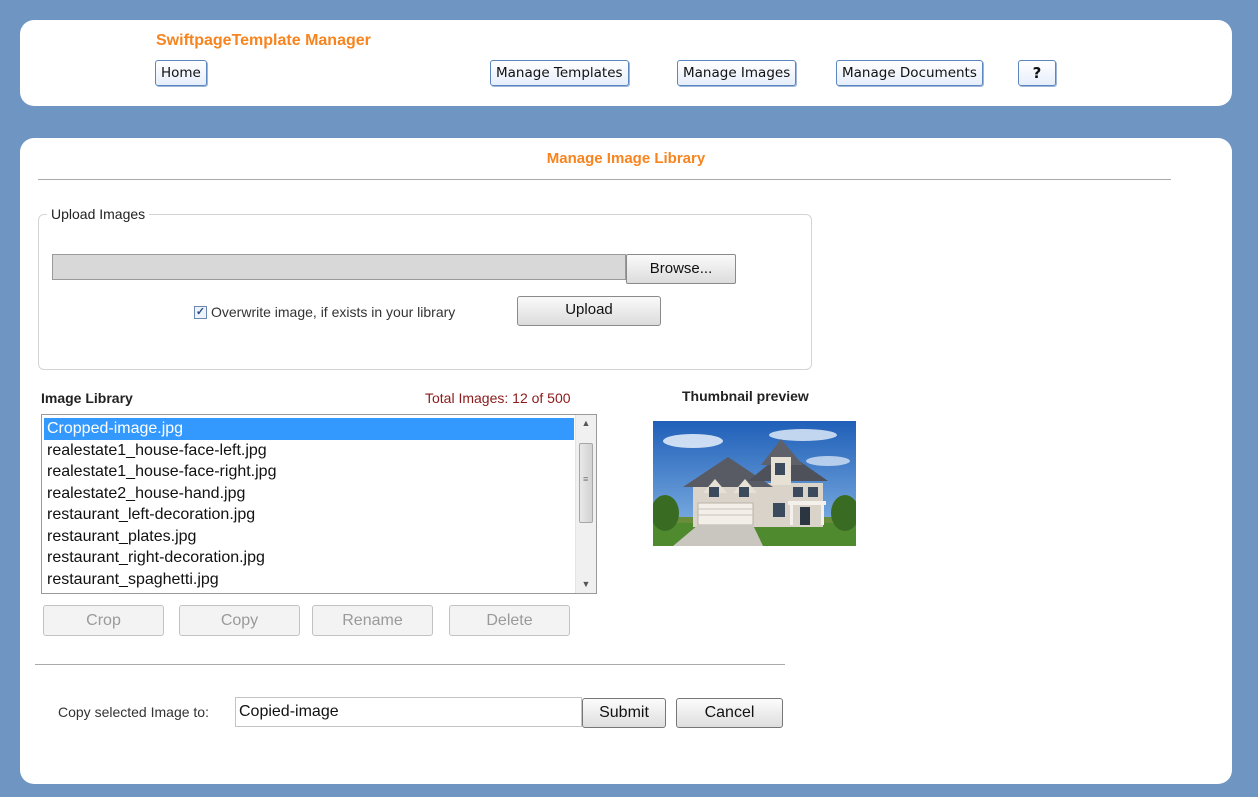 This screenshot has height=797, width=1258. What do you see at coordinates (87, 398) in the screenshot?
I see `image-library-label: Image Library` at bounding box center [87, 398].